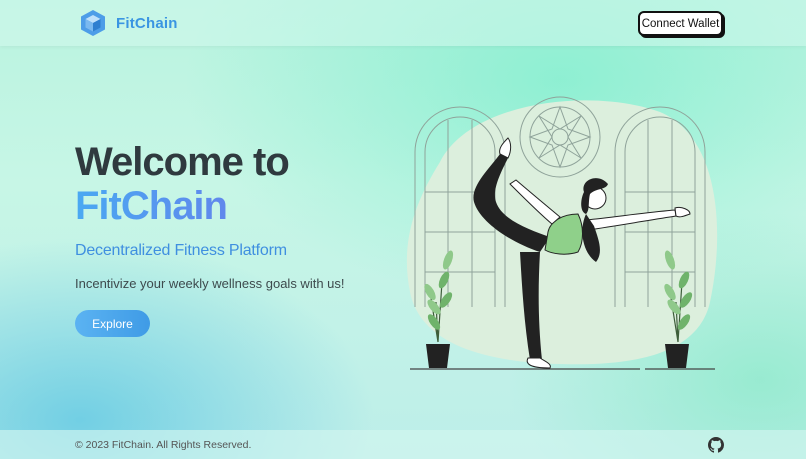 The height and width of the screenshot is (459, 806). Describe the element at coordinates (403, 444) in the screenshot. I see `footer: © 2023 FitChain. All Rights Reserved.` at that location.